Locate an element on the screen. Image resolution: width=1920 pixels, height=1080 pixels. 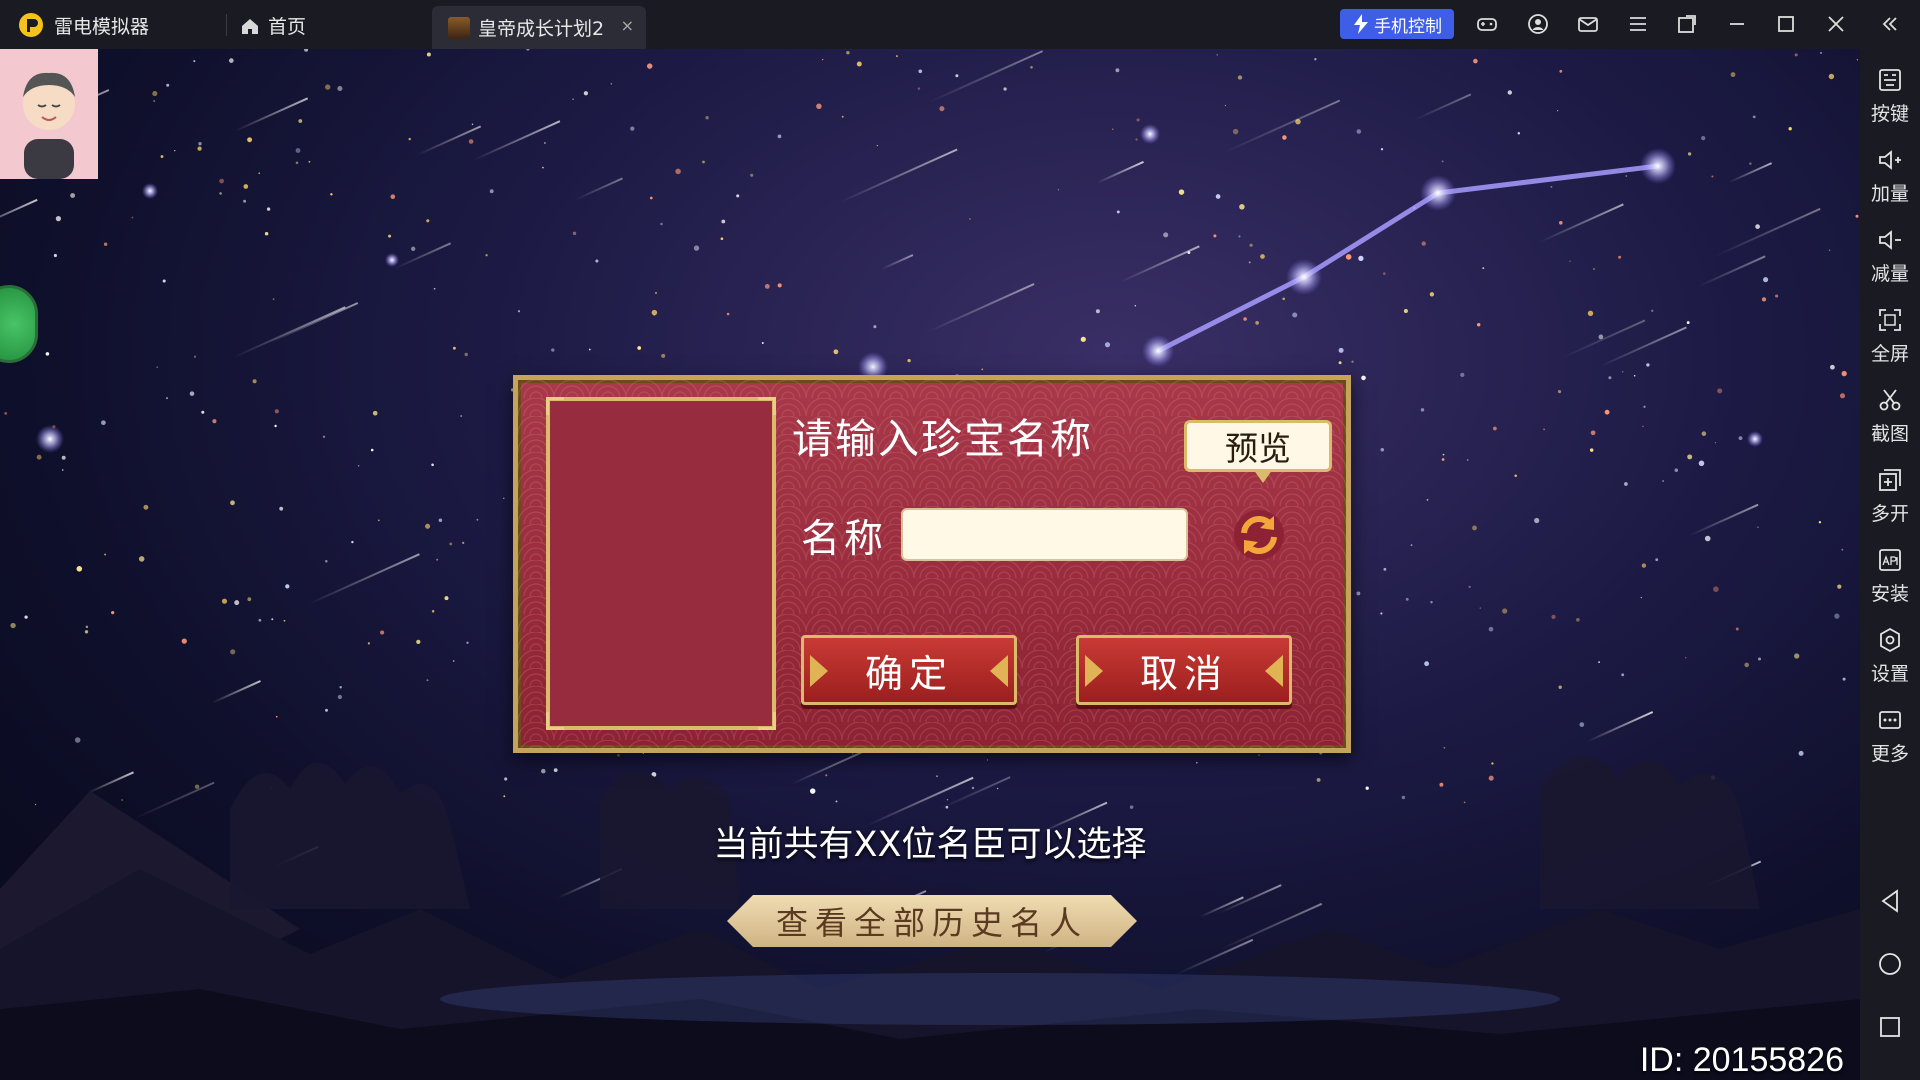
home-icon is located at coordinates (250, 26).